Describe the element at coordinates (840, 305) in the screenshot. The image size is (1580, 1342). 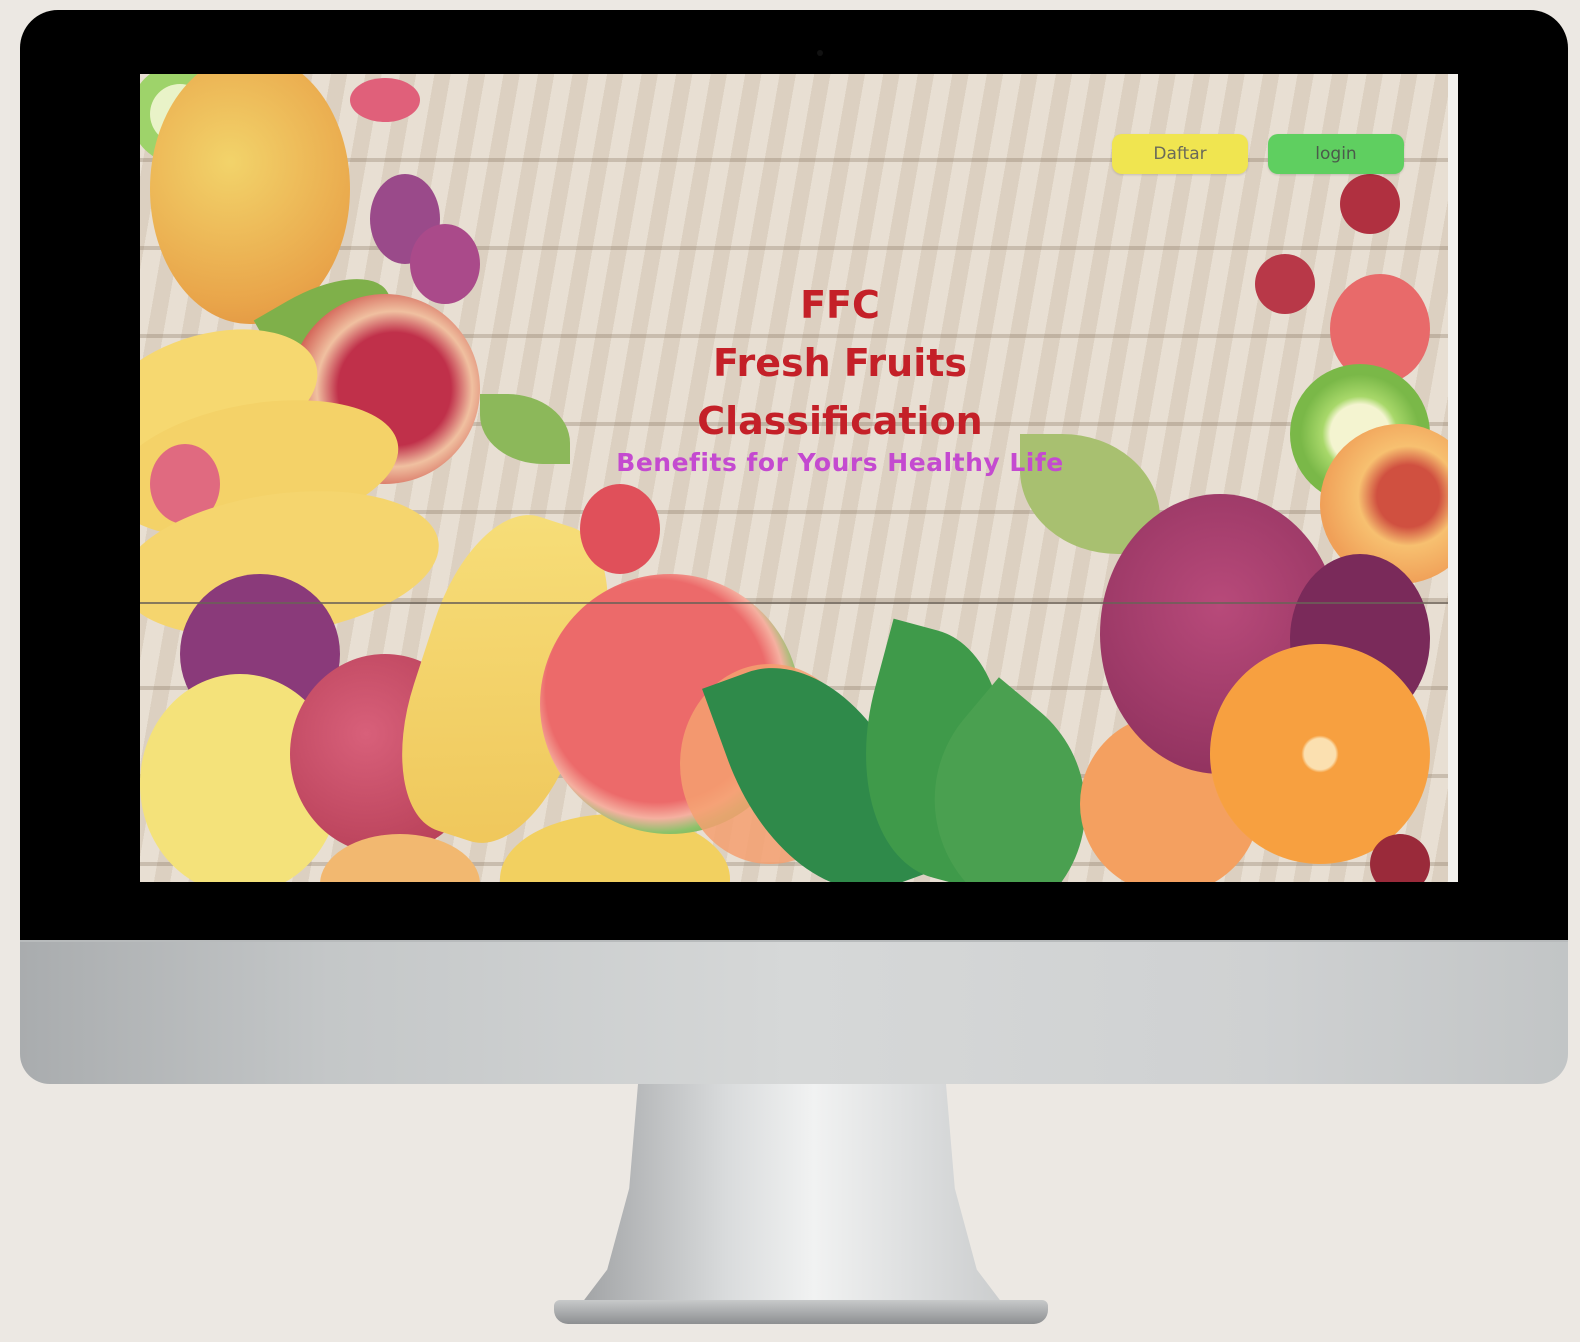
I see `hero-title-acronym: FFC` at that location.